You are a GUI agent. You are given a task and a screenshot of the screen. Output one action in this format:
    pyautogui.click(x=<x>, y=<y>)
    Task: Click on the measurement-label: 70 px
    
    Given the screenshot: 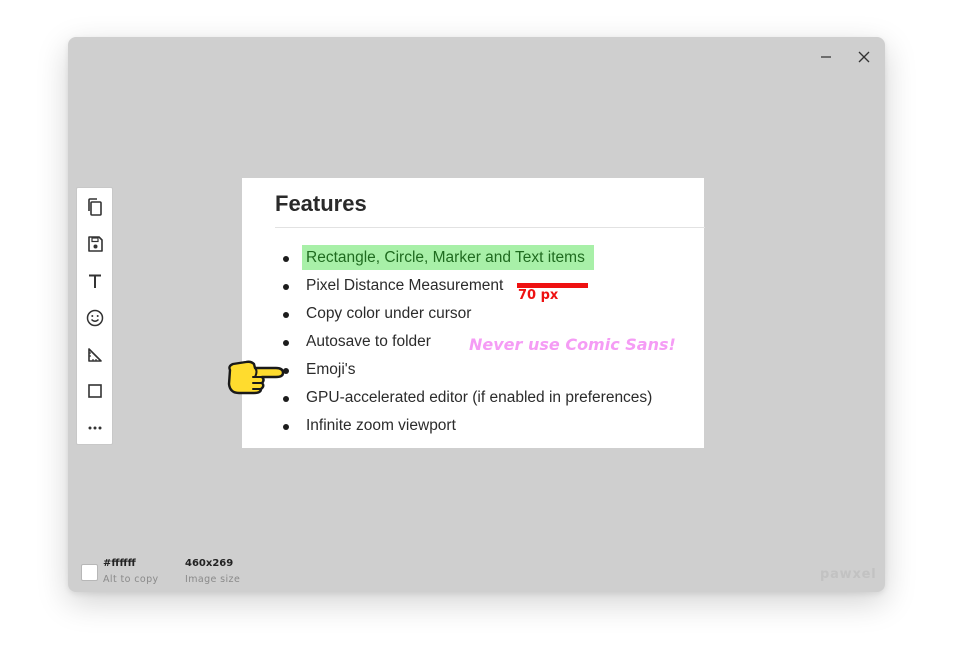 What is the action you would take?
    pyautogui.click(x=538, y=295)
    